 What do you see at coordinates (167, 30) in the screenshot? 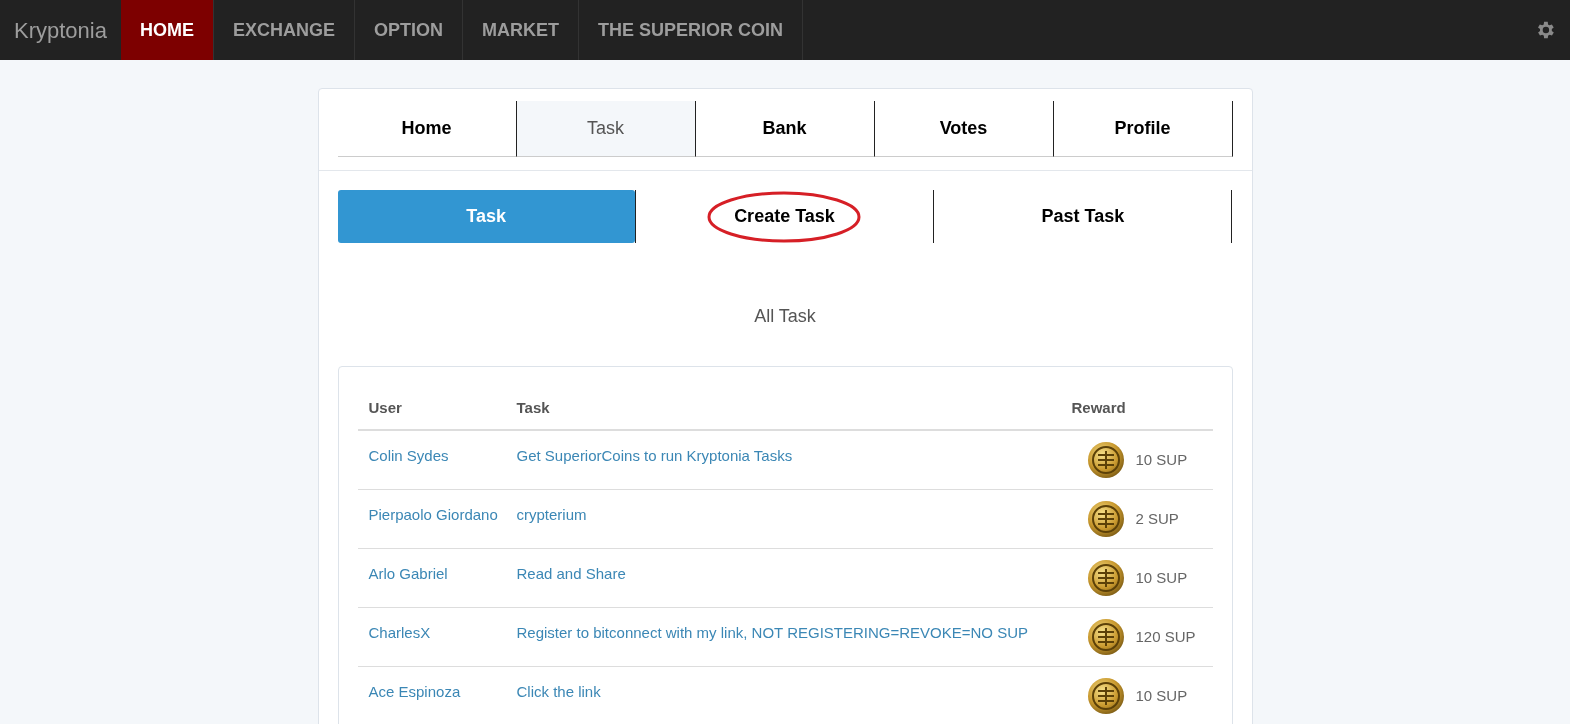
I see `nav-link: HOME` at bounding box center [167, 30].